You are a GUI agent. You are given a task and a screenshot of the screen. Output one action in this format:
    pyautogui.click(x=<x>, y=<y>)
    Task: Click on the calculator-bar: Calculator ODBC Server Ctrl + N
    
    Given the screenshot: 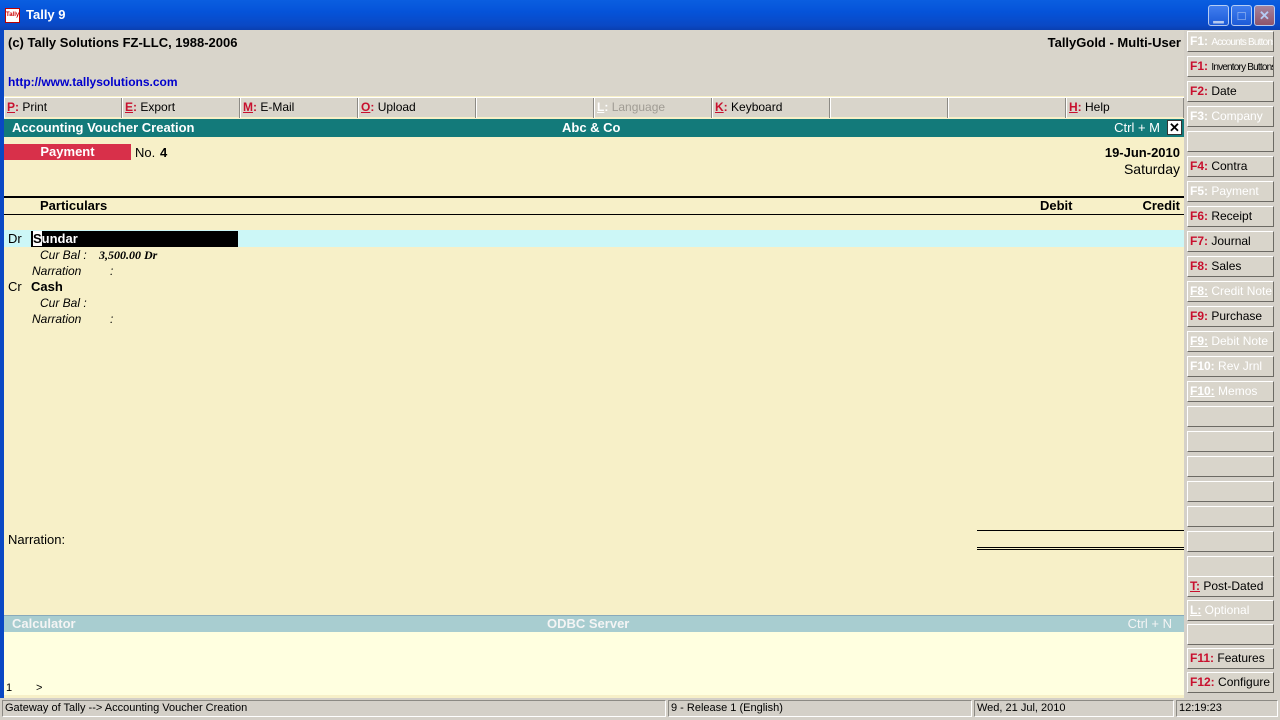 What is the action you would take?
    pyautogui.click(x=594, y=623)
    